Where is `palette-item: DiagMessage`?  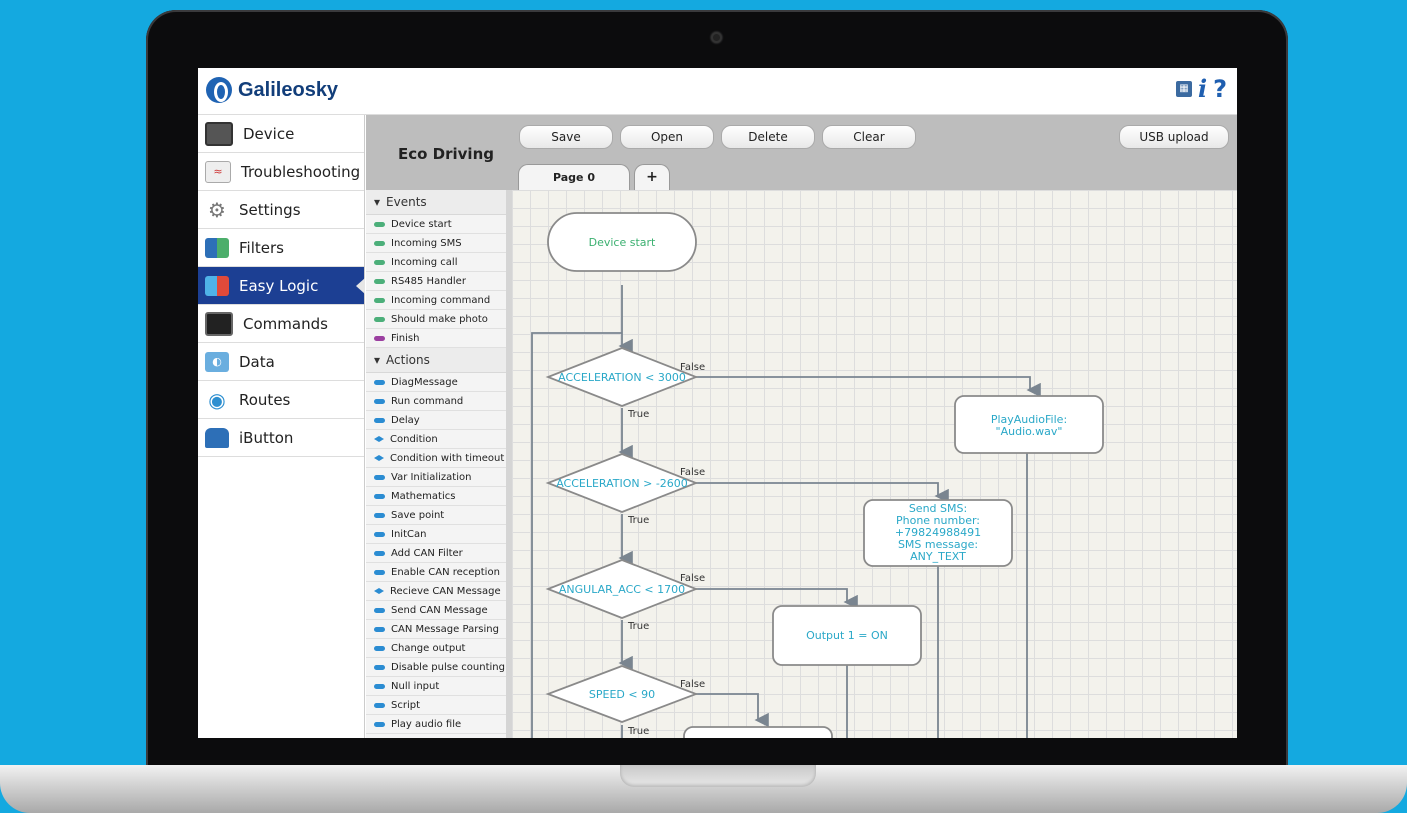
palette-item: DiagMessage is located at coordinates (436, 382).